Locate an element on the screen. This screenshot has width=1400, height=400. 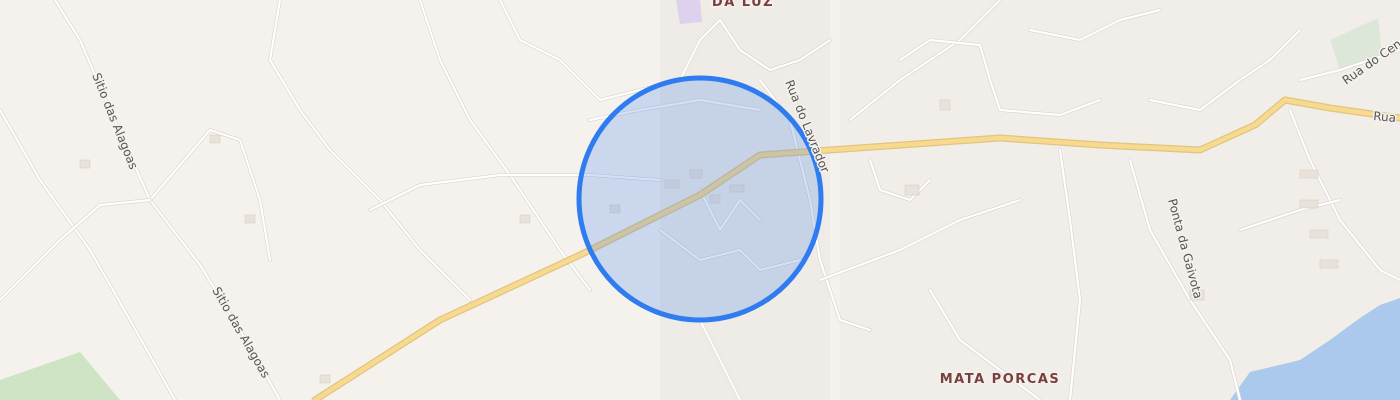
search-radius-circle is located at coordinates (700, 199).